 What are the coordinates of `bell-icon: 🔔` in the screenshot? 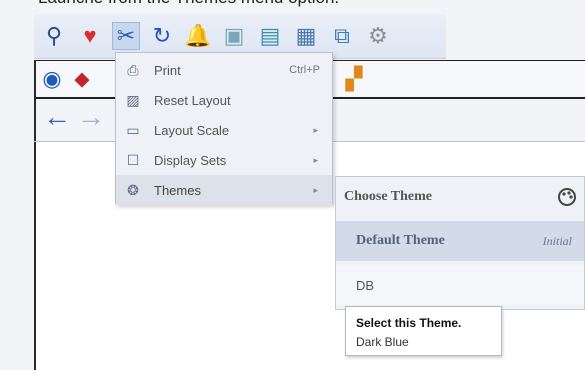 It's located at (198, 36).